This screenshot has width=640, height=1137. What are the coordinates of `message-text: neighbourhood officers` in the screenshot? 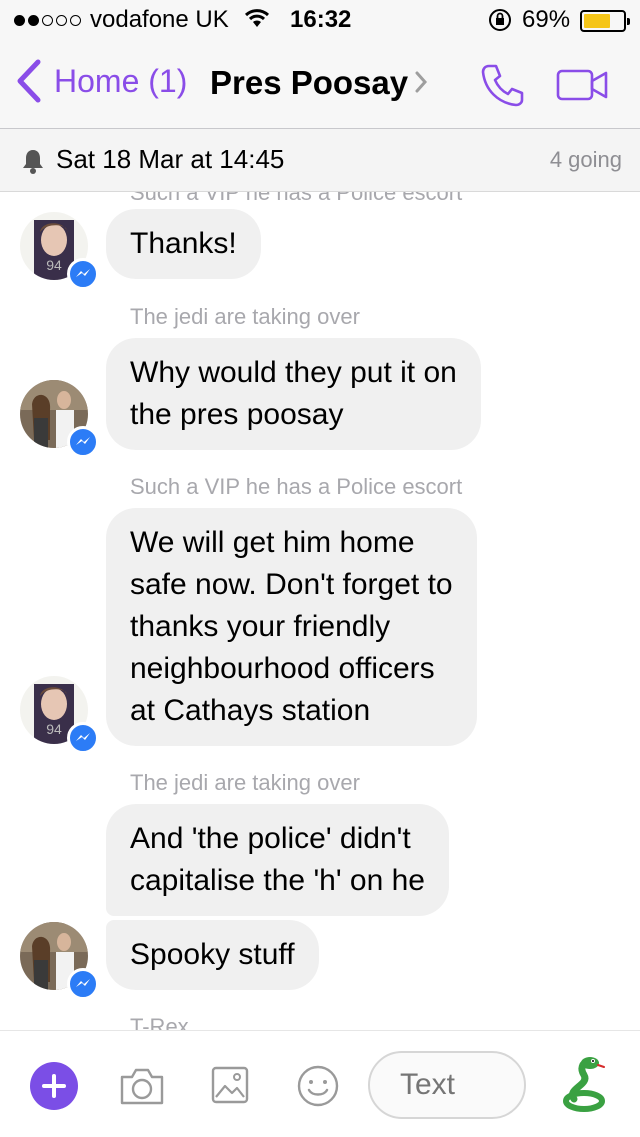 It's located at (282, 668).